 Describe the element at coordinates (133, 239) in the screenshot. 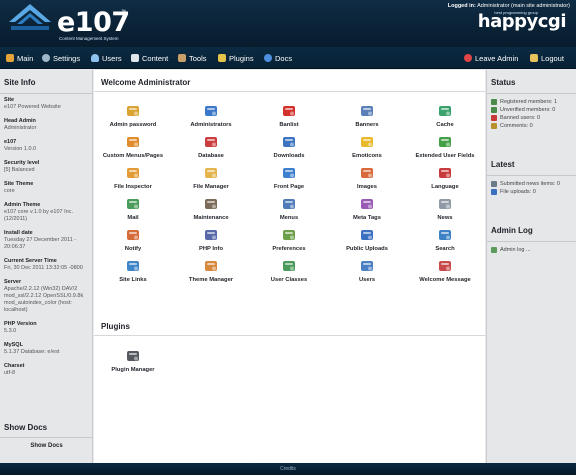

I see `admin-item-notify: Notify` at that location.